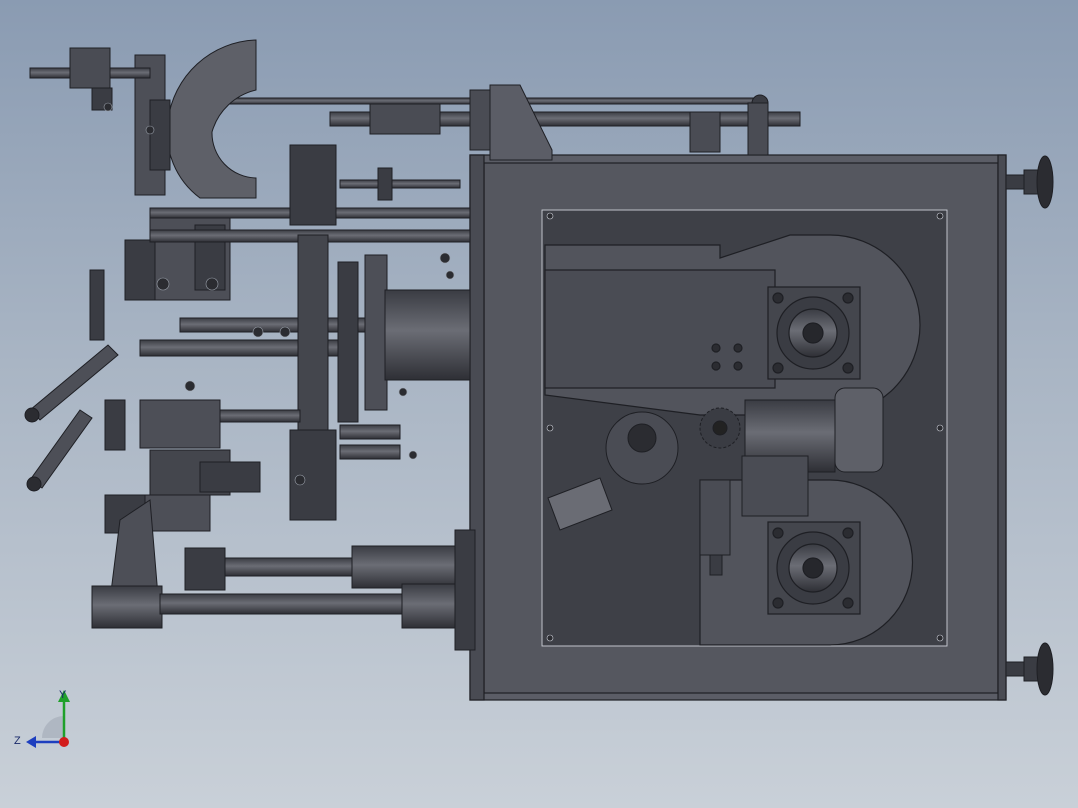  What do you see at coordinates (17, 741) in the screenshot?
I see `z-axis-label: Z` at bounding box center [17, 741].